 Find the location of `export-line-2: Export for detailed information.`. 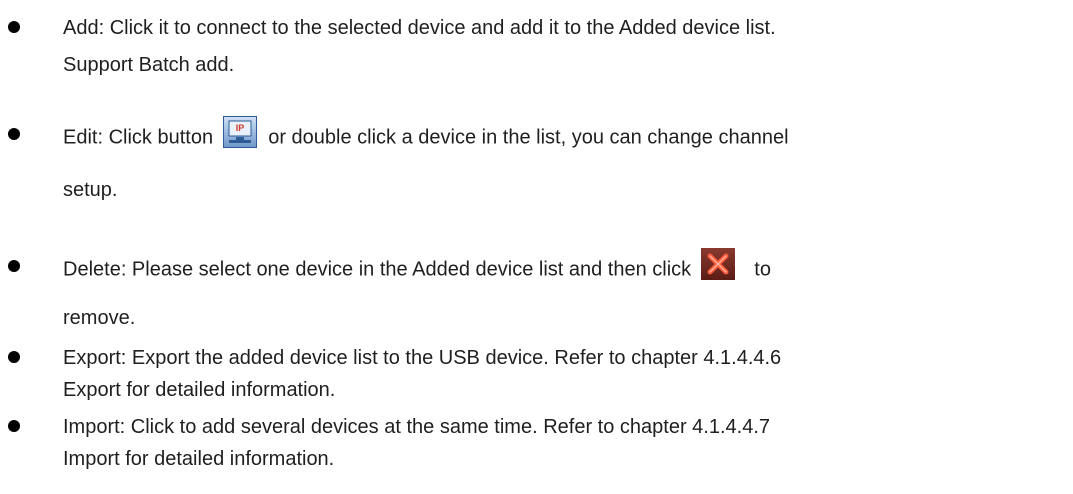

export-line-2: Export for detailed information. is located at coordinates (199, 390).